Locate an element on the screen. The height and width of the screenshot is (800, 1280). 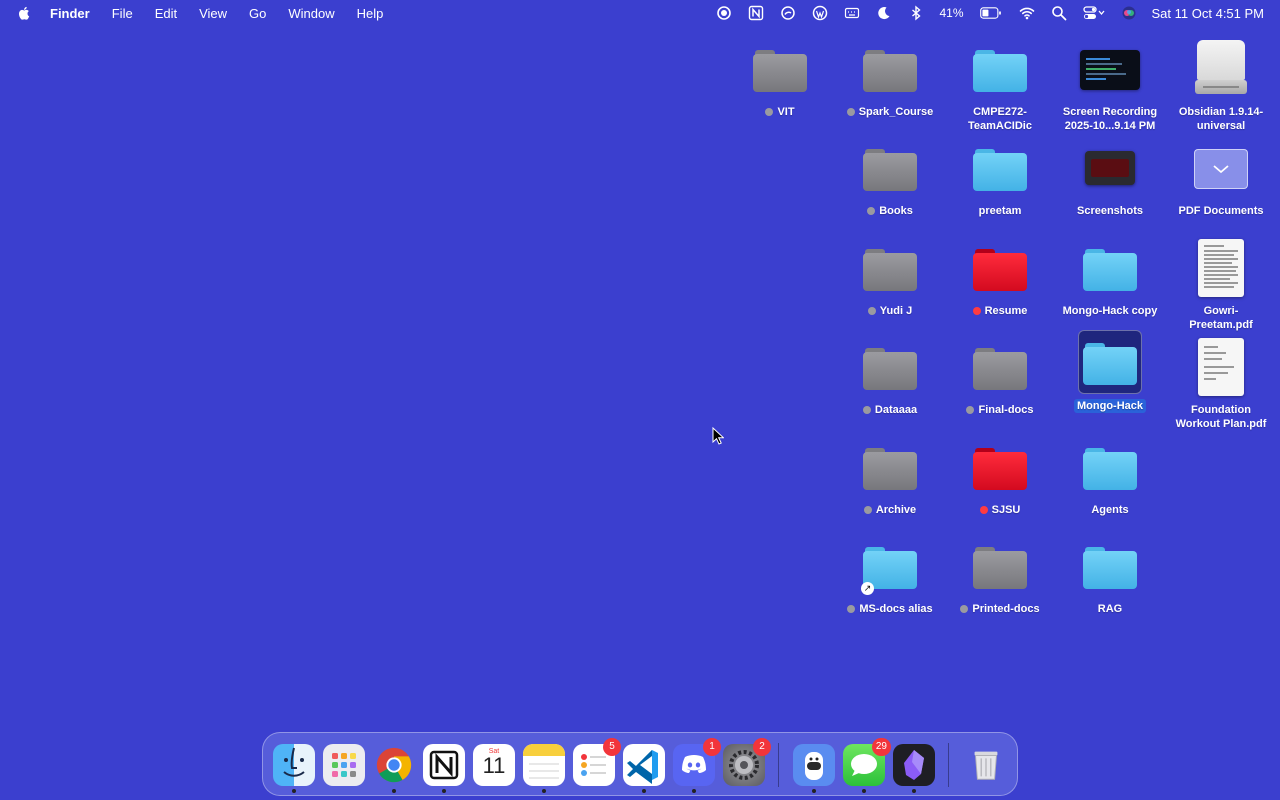
desktop-item-pdf-documents: PDF Documents is located at coordinates (1221, 176).